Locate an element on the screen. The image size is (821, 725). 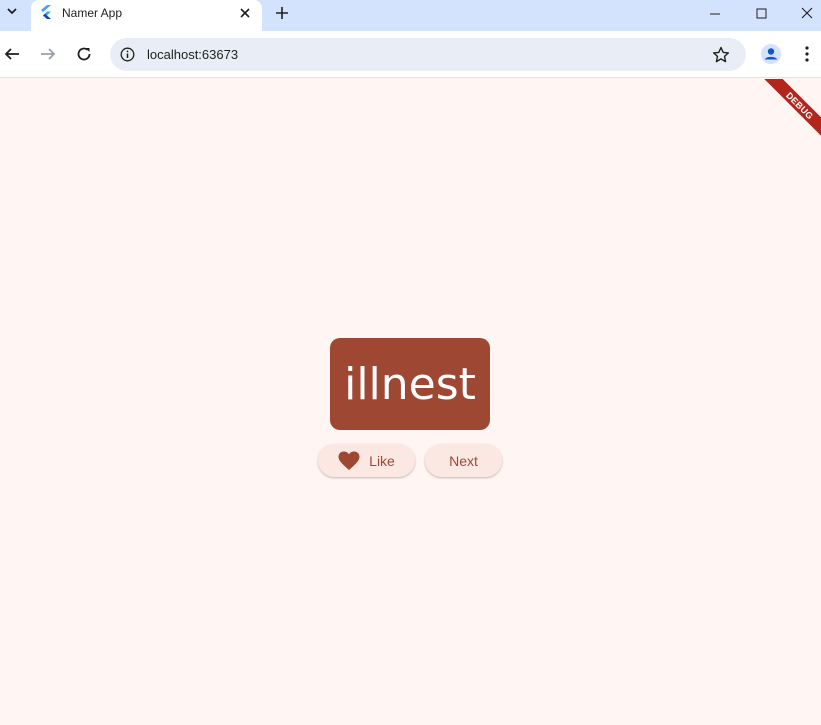
maximize-button is located at coordinates (761, 13).